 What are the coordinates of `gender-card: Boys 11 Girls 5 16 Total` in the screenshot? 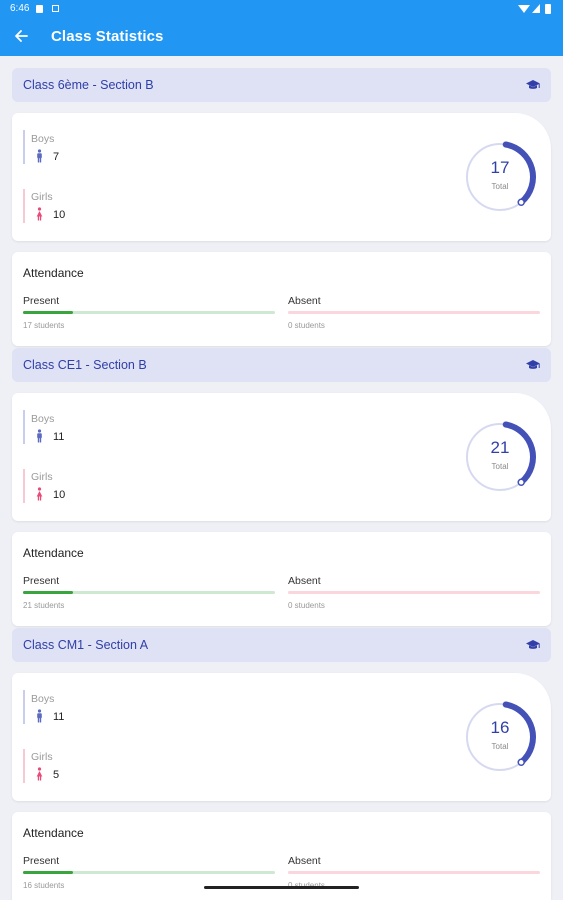 It's located at (281, 737).